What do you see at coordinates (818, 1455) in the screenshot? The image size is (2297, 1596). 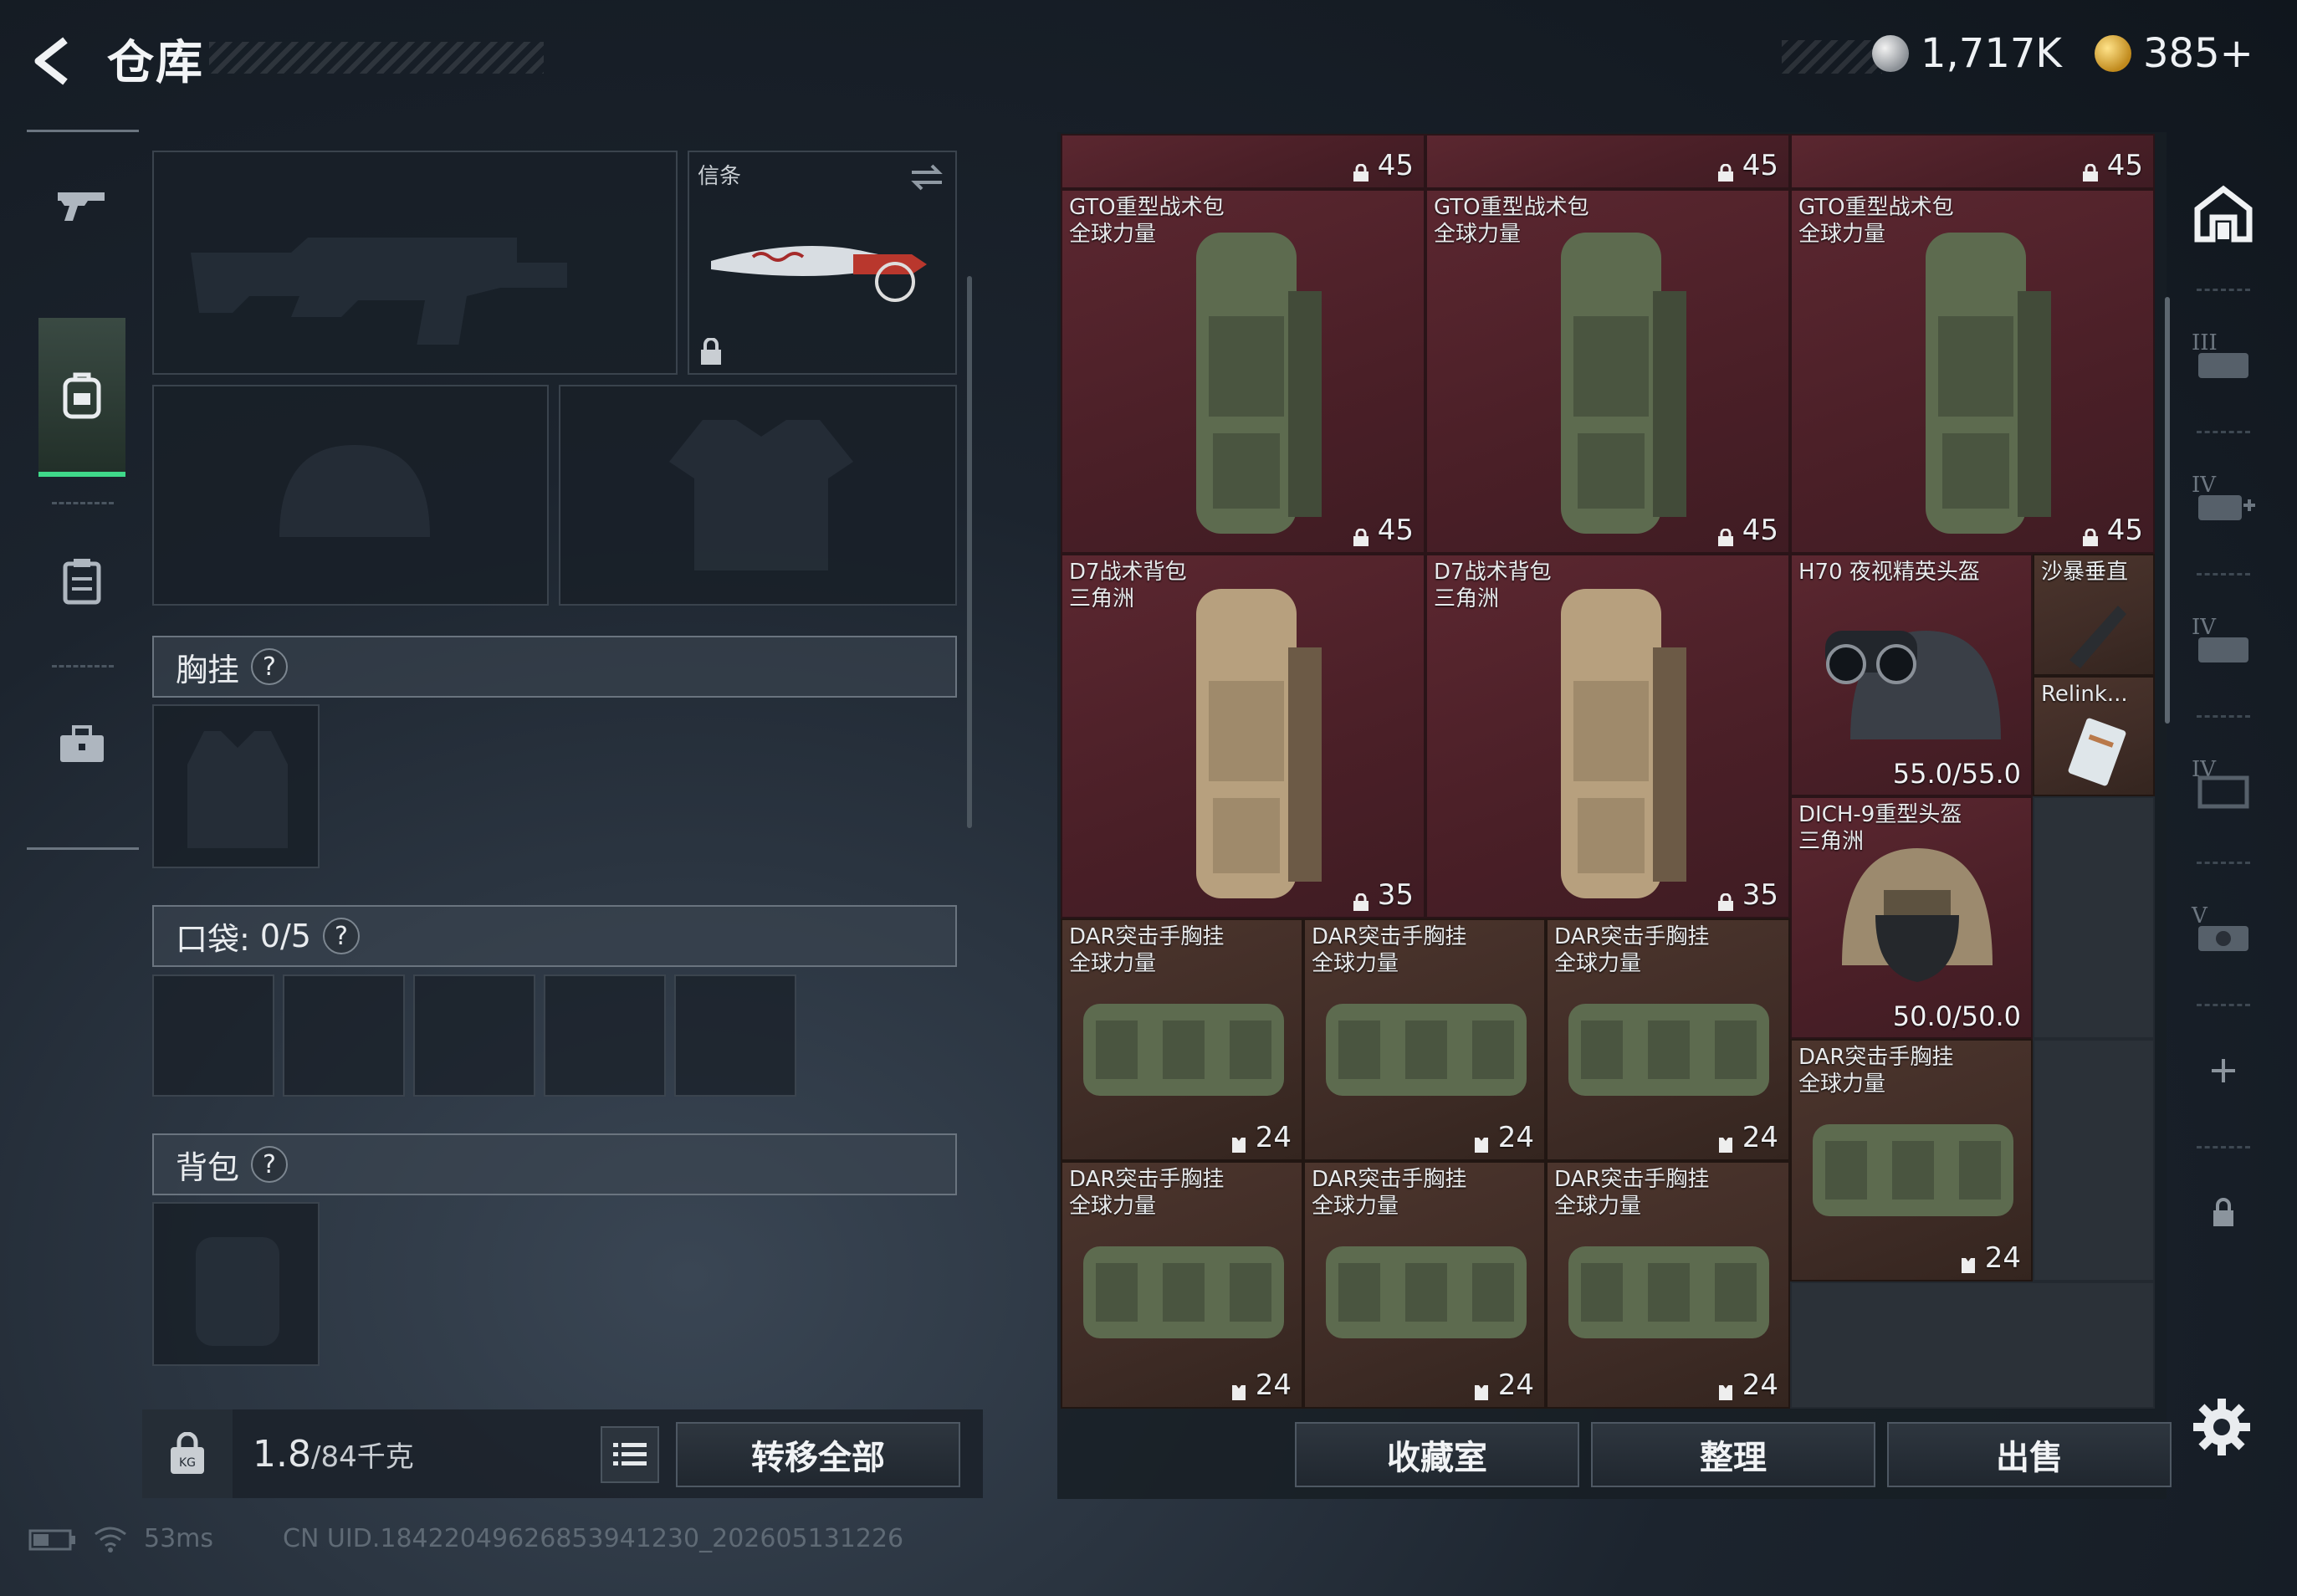 I see `transfer-all-button: 转移全部` at bounding box center [818, 1455].